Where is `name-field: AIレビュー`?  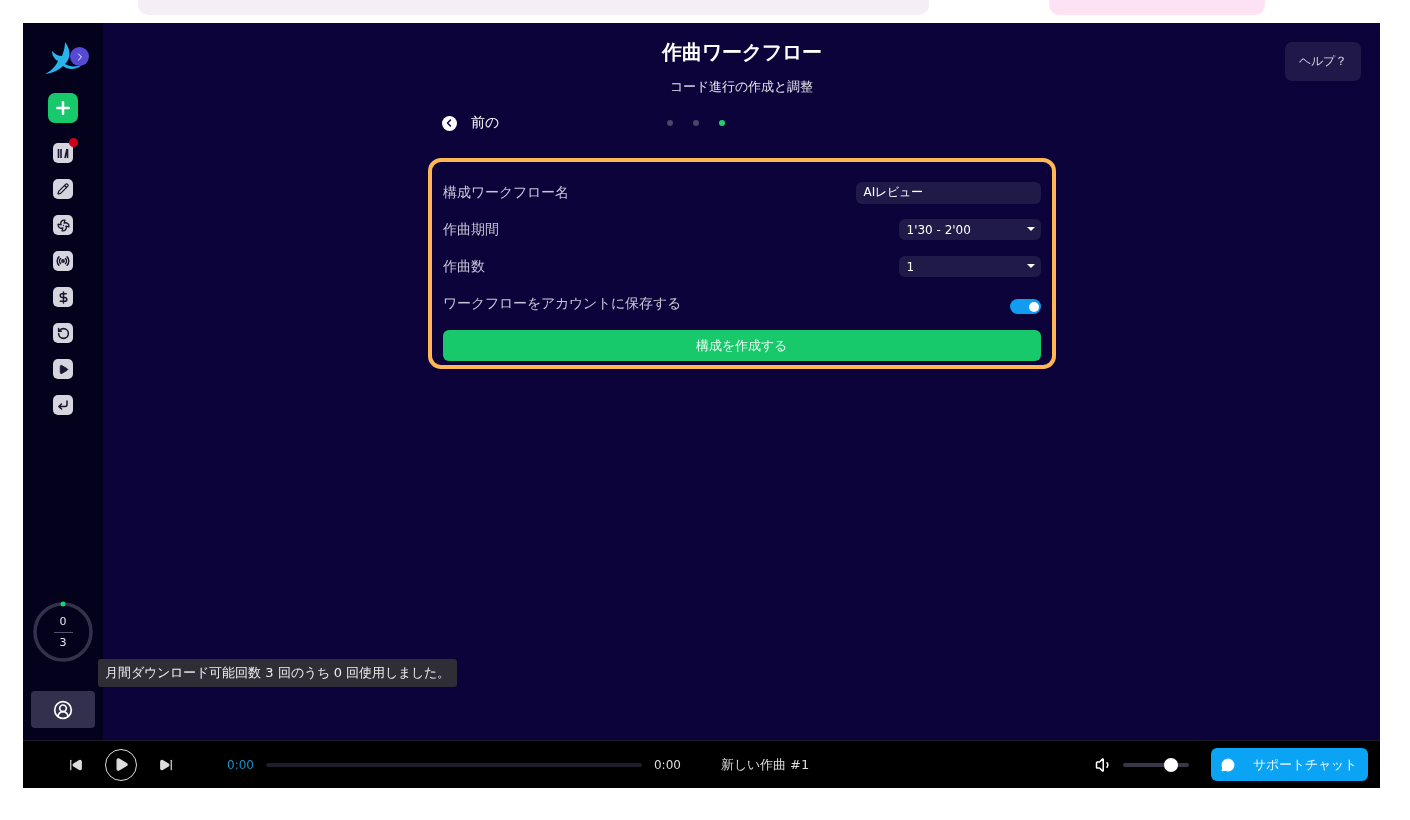 name-field: AIレビュー is located at coordinates (948, 192).